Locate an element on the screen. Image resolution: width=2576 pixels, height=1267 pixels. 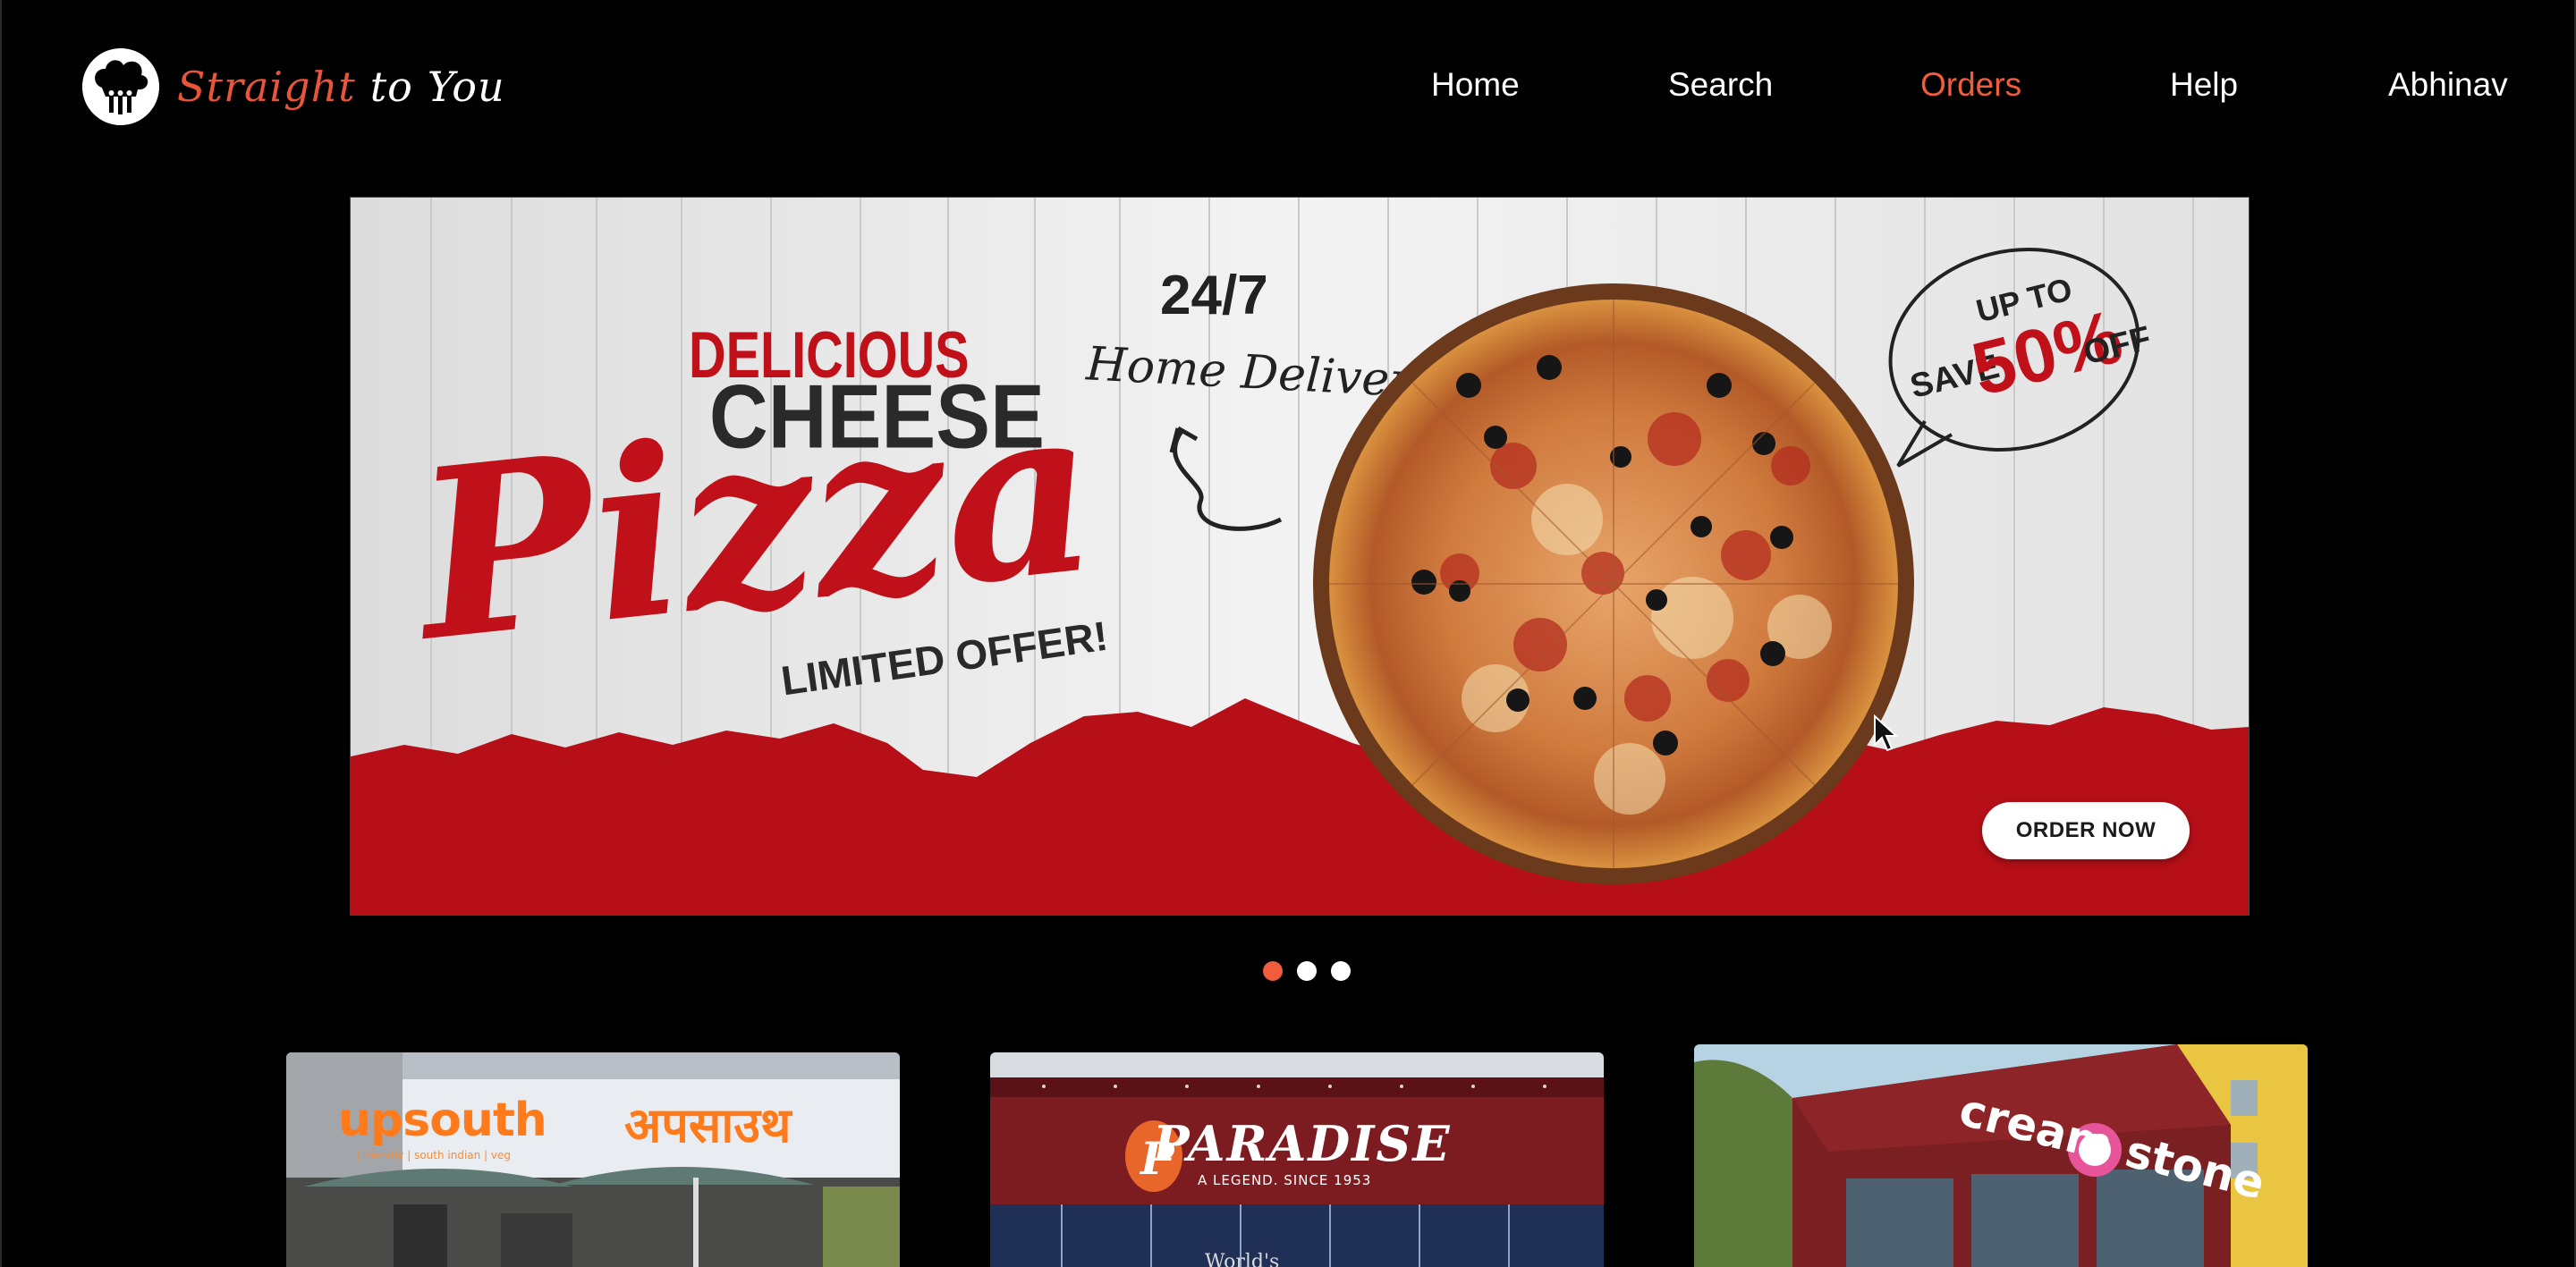
restaurant-card-cream-stone: cream stone is located at coordinates (2001, 1155).